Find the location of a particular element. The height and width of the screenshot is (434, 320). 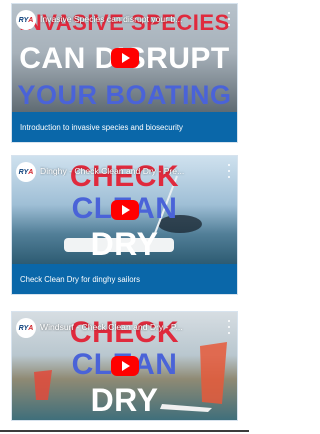

bottom-divider is located at coordinates (124, 431).